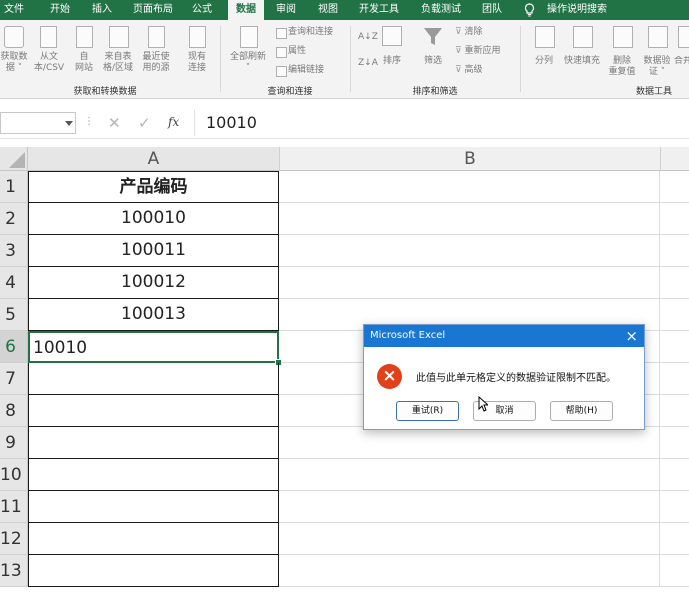 The image size is (689, 599). I want to click on cell-a12, so click(153, 539).